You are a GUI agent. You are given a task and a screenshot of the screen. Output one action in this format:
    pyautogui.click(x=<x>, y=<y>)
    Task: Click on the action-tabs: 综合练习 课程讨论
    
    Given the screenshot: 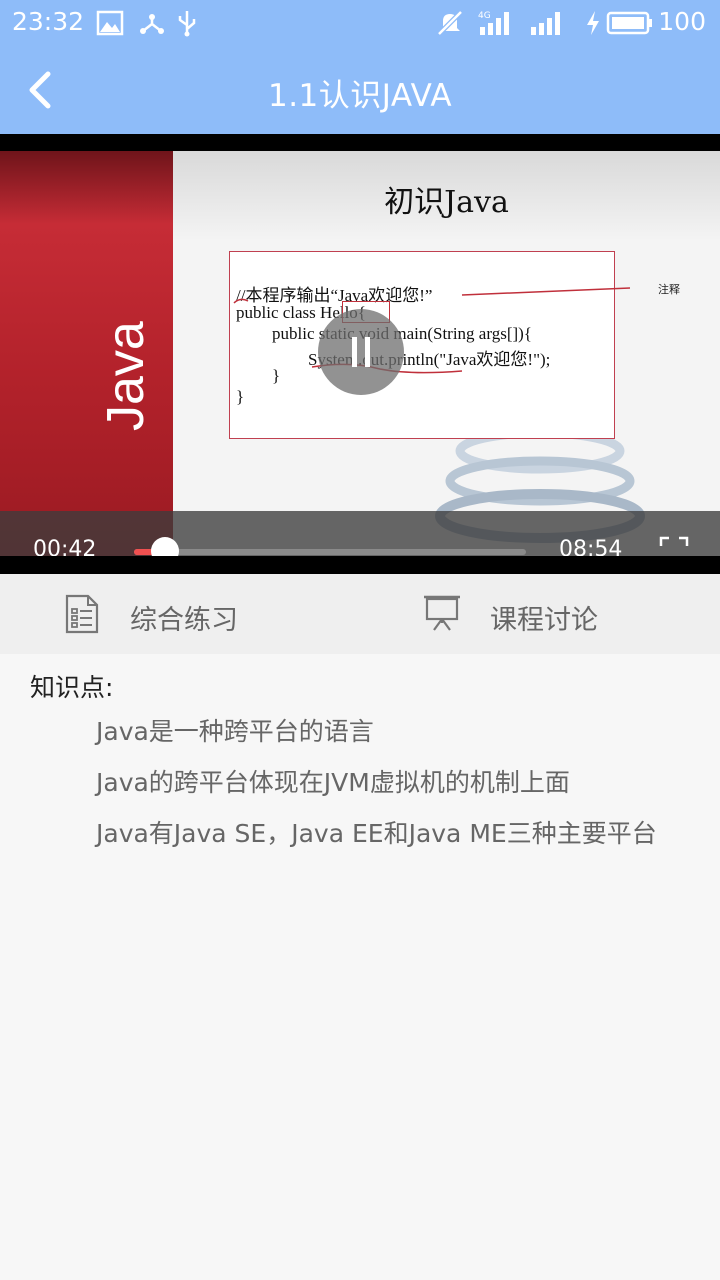 What is the action you would take?
    pyautogui.click(x=360, y=614)
    